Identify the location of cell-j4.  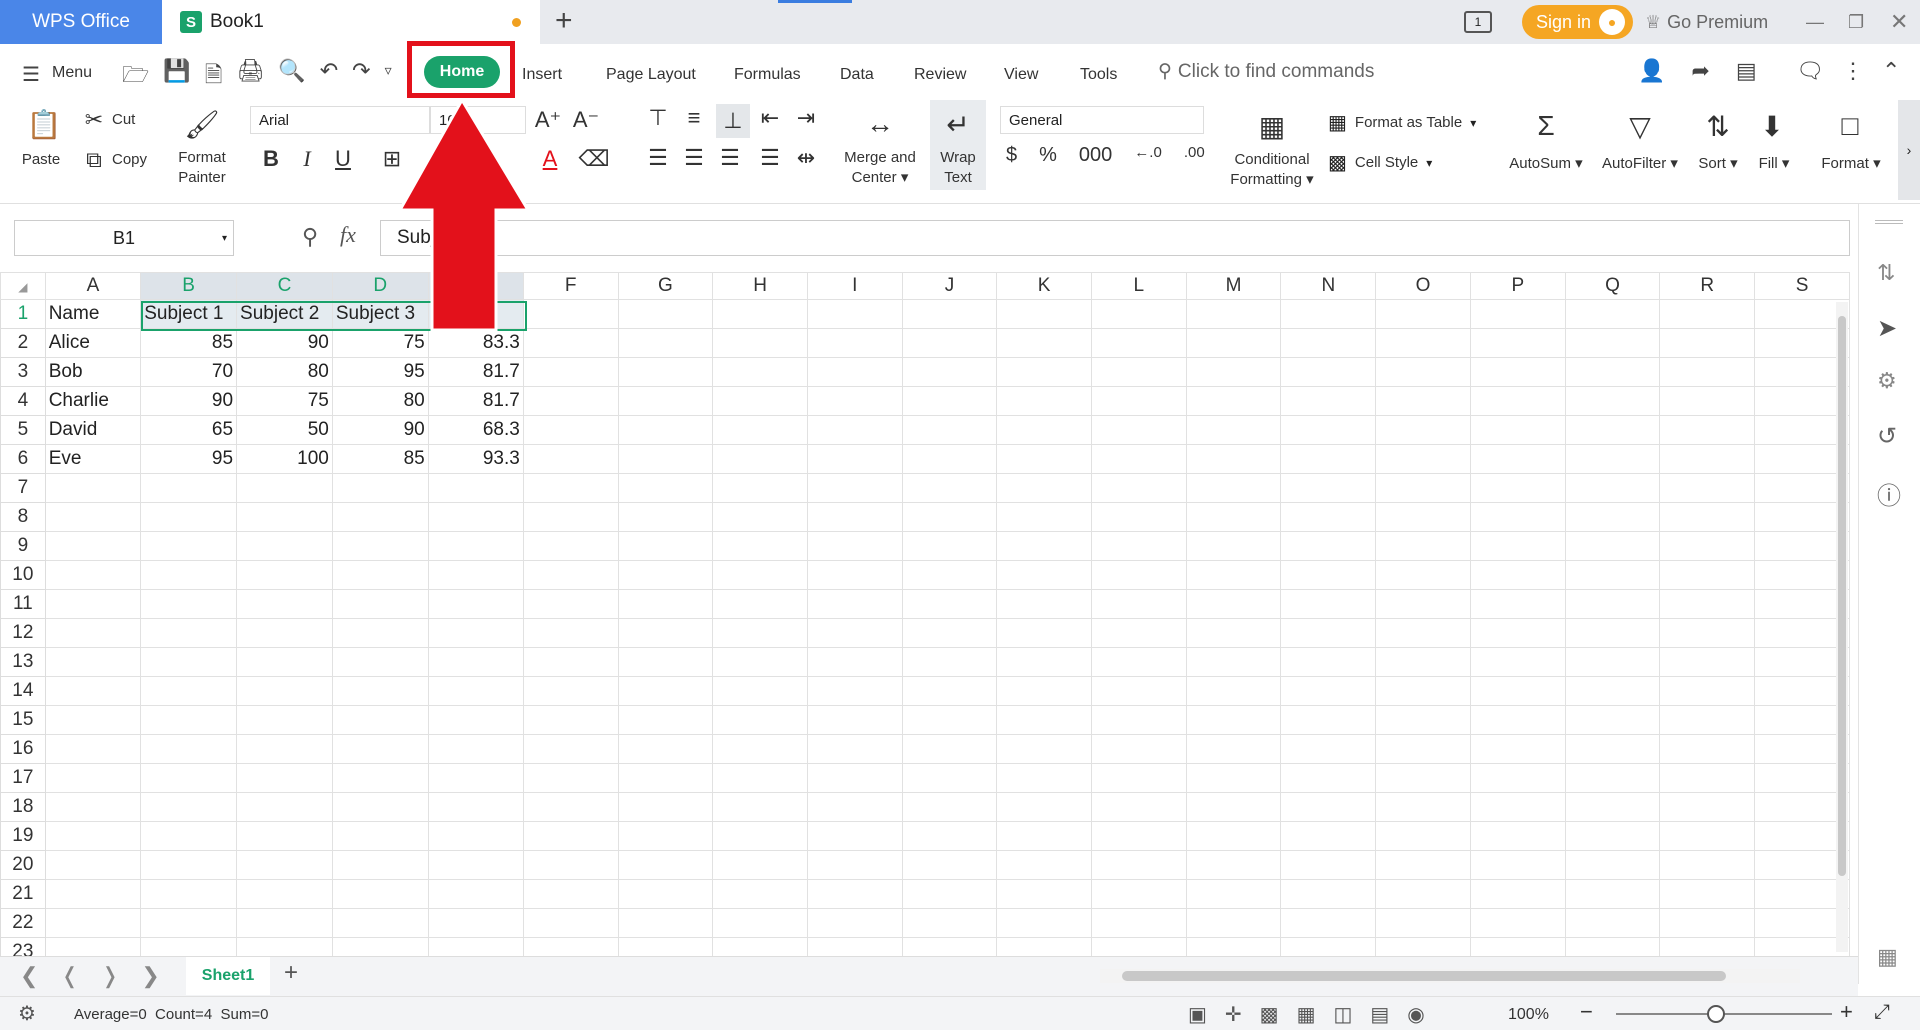
(949, 401).